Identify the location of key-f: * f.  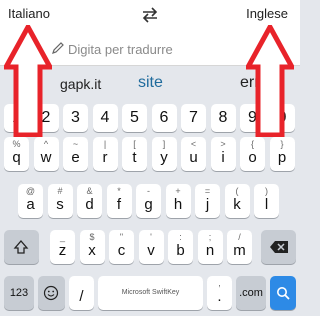
(119, 201).